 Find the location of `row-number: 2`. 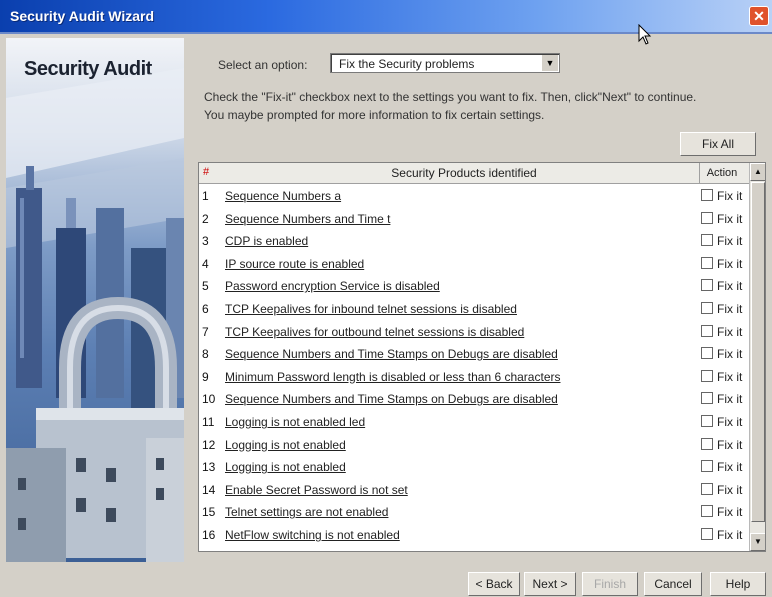

row-number: 2 is located at coordinates (205, 218).